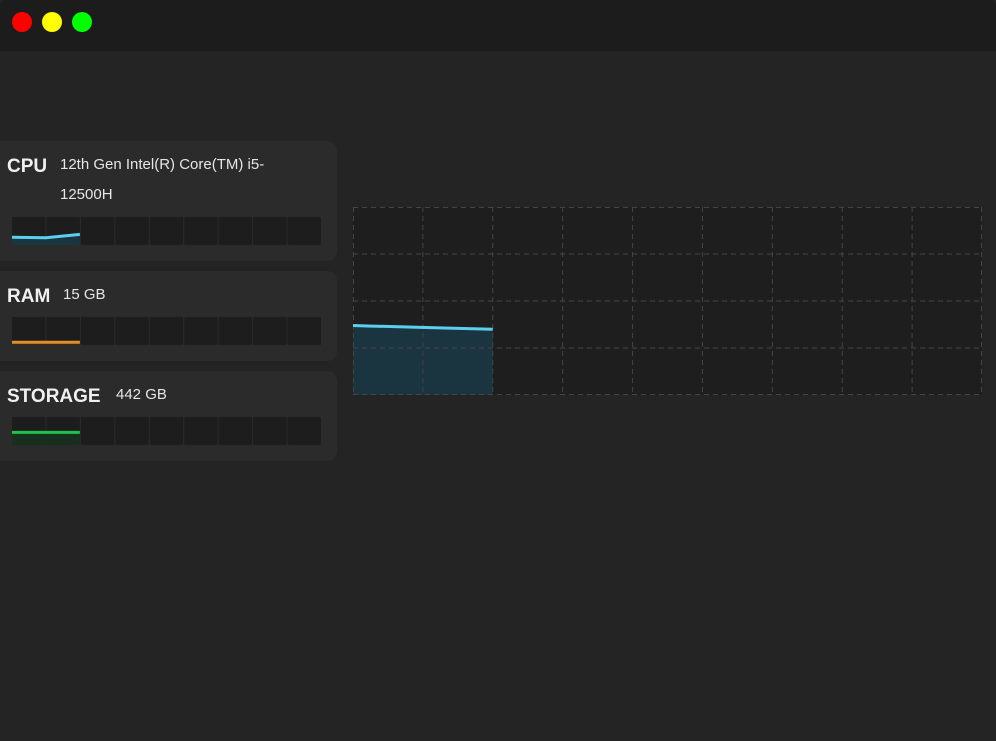 The image size is (996, 741). I want to click on ram-mini-chart, so click(166, 331).